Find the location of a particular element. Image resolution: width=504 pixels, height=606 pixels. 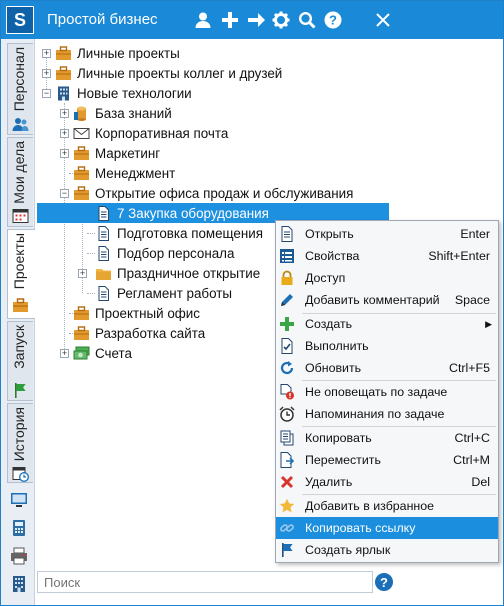

alarm-icon is located at coordinates (287, 414).